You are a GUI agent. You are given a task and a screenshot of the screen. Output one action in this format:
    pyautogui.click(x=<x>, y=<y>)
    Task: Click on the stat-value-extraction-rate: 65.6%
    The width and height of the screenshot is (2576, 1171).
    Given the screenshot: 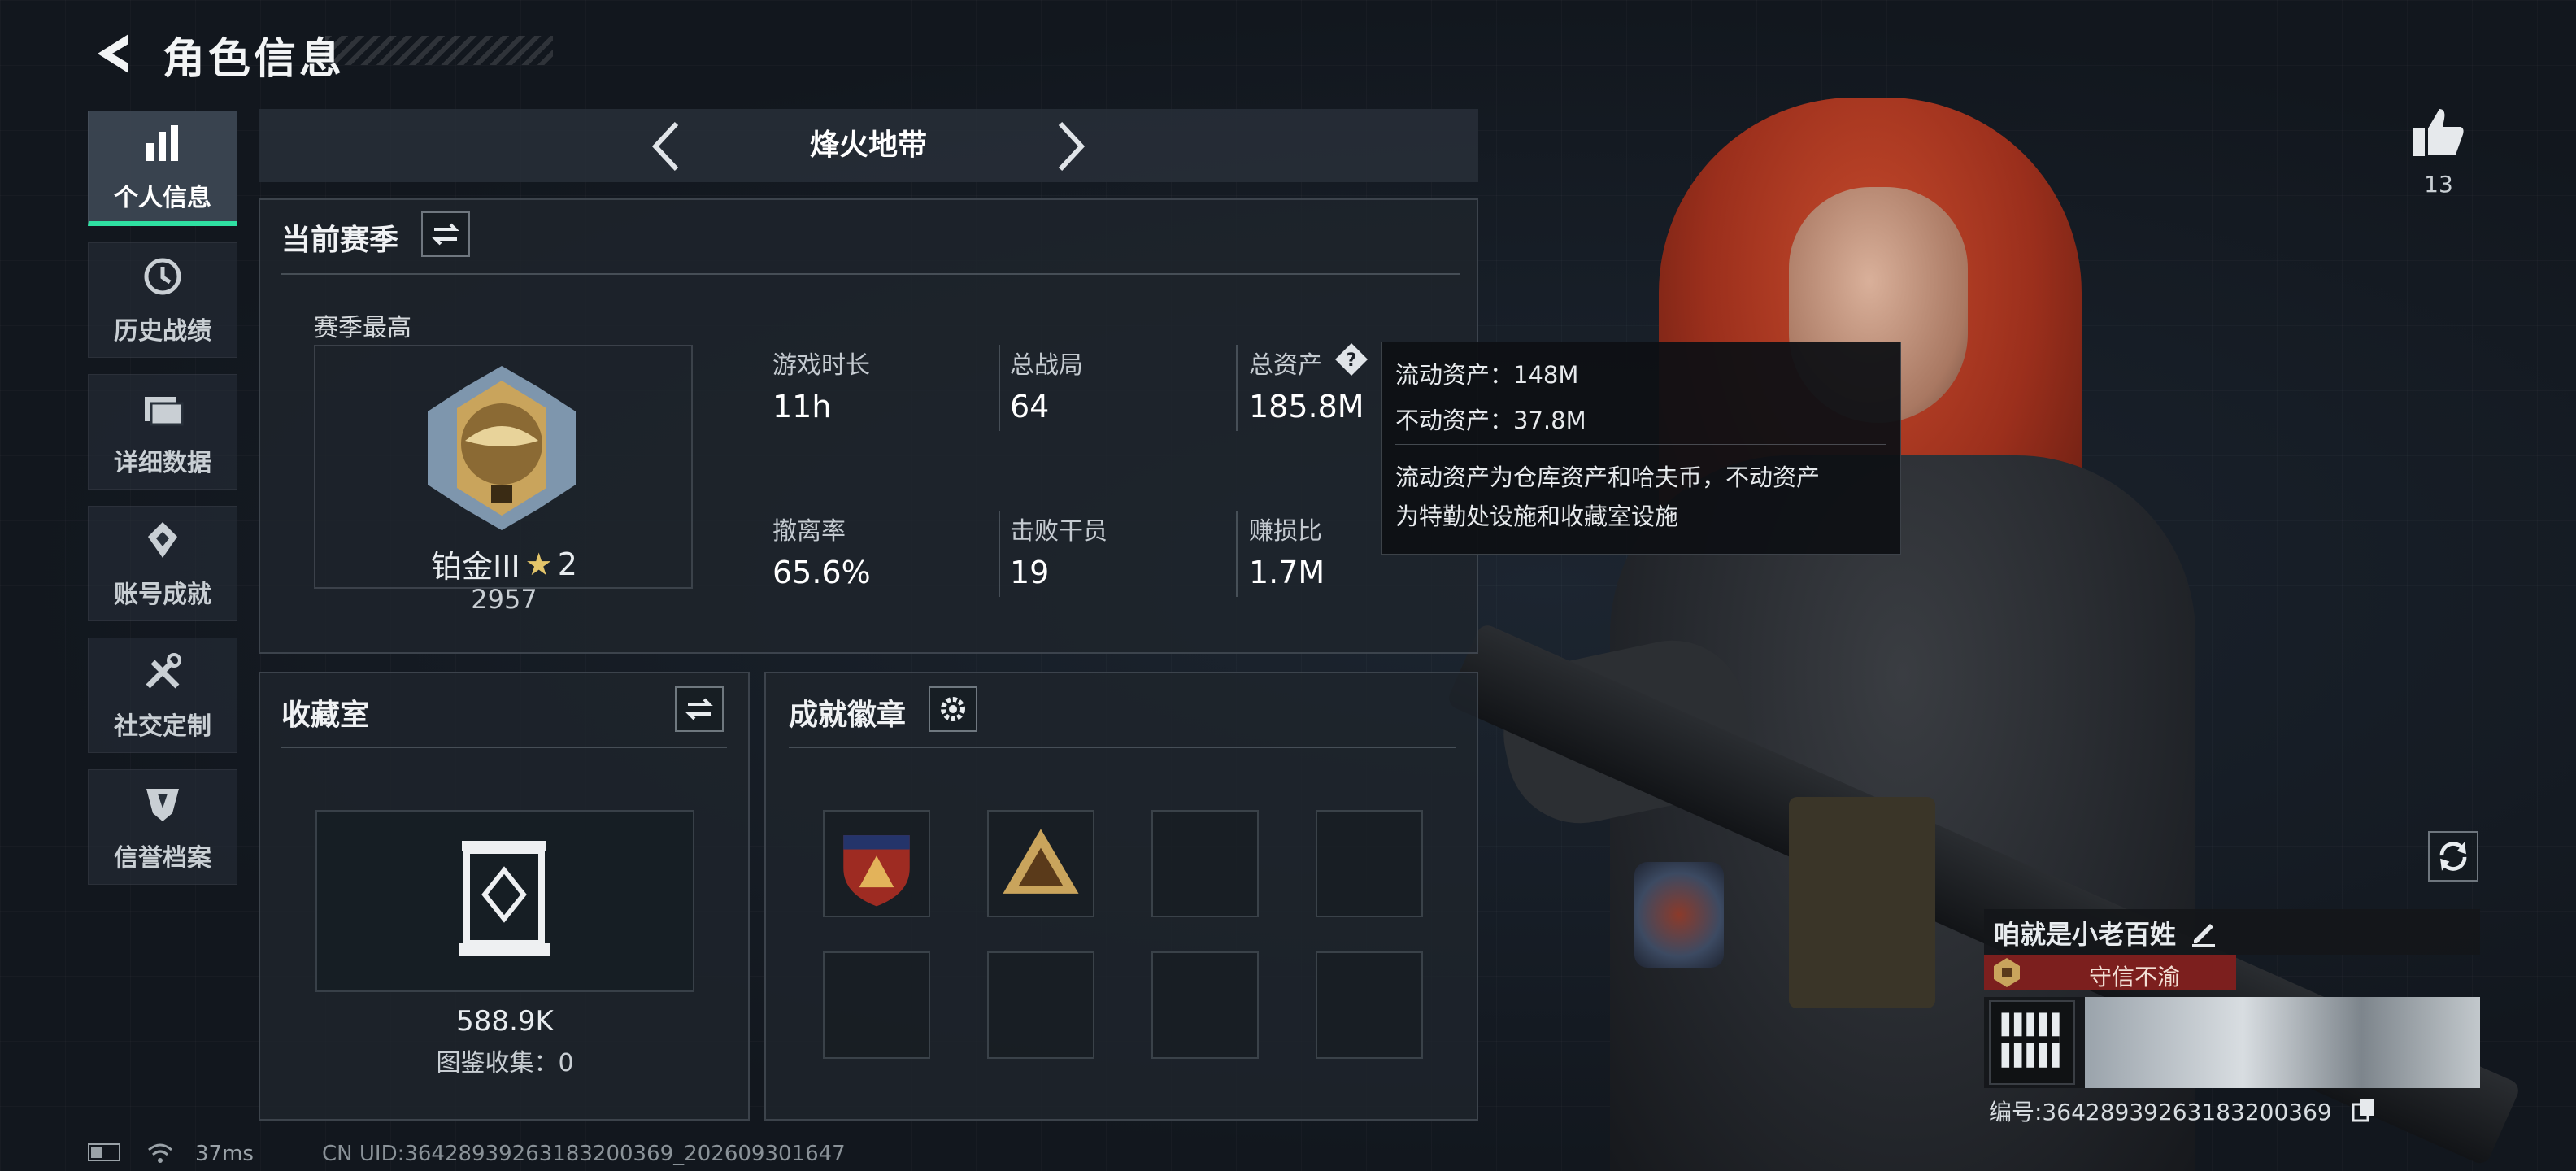 What is the action you would take?
    pyautogui.click(x=822, y=572)
    